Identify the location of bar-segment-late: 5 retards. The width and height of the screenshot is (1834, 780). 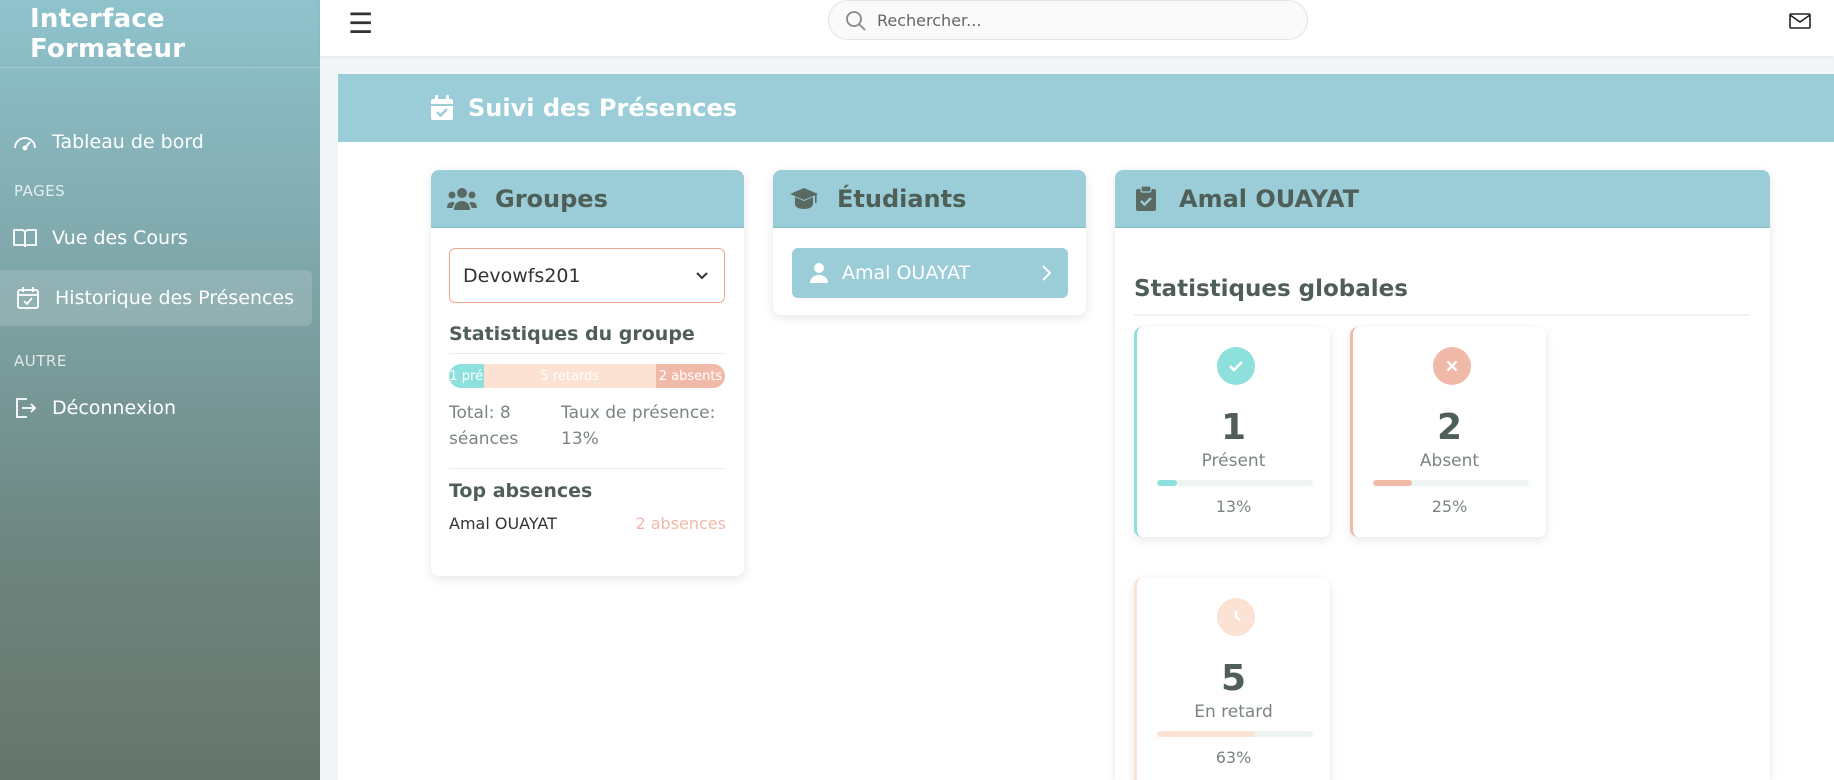
(569, 376).